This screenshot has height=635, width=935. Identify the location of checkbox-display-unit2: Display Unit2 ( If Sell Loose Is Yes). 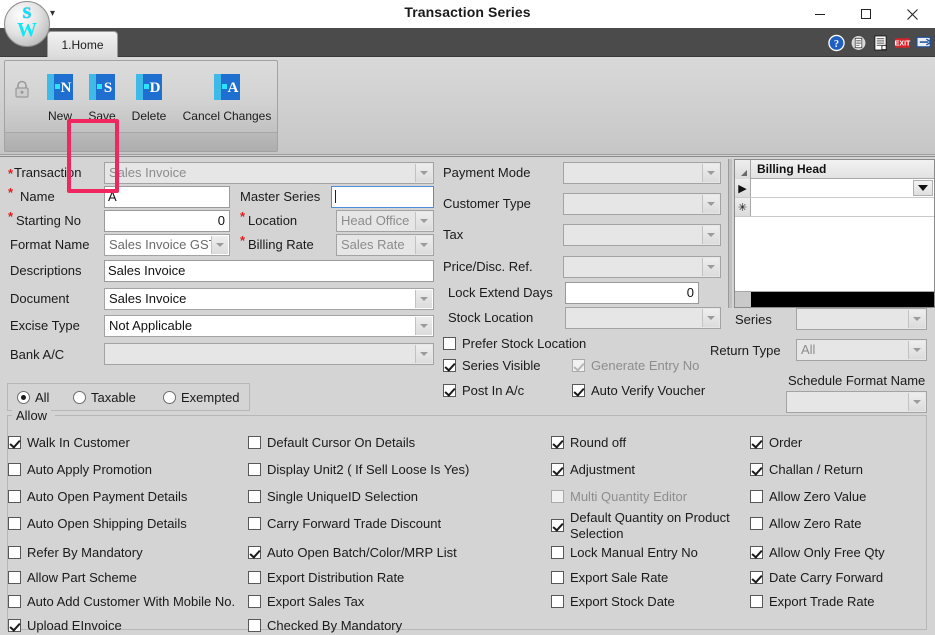
(358, 470).